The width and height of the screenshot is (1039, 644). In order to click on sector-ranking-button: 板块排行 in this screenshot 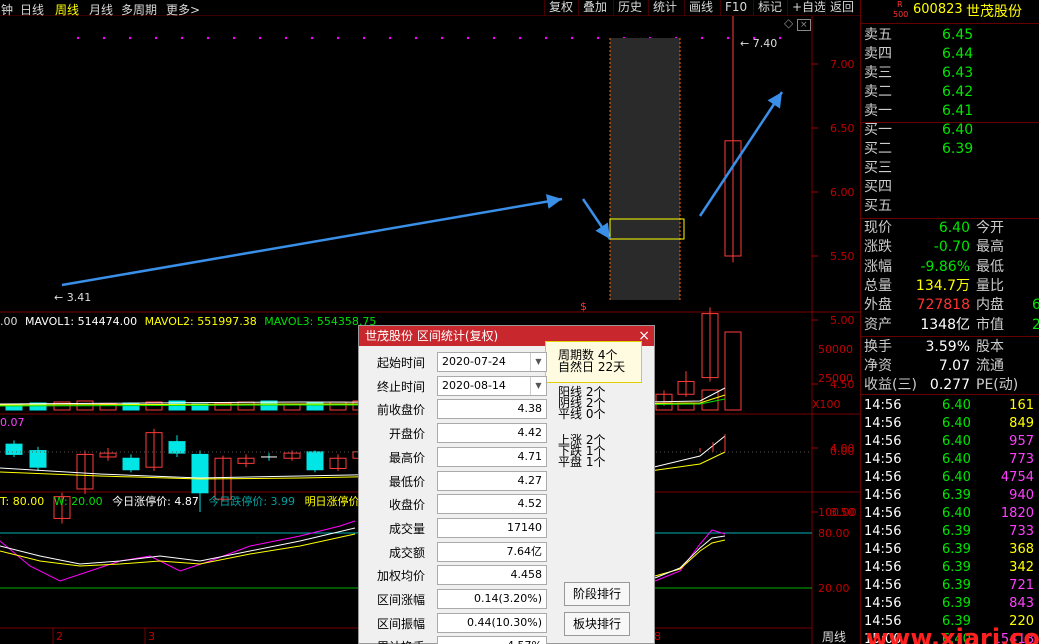, I will do `click(597, 624)`.